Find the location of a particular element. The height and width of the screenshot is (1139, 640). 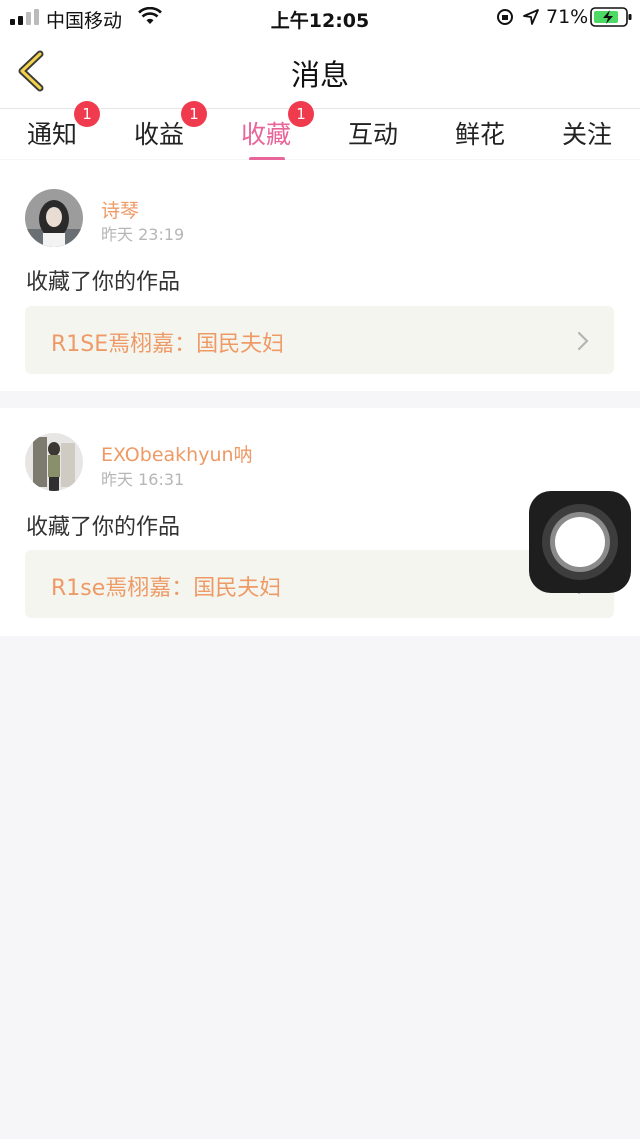

tab-flowers: 鲜花 is located at coordinates (480, 133).